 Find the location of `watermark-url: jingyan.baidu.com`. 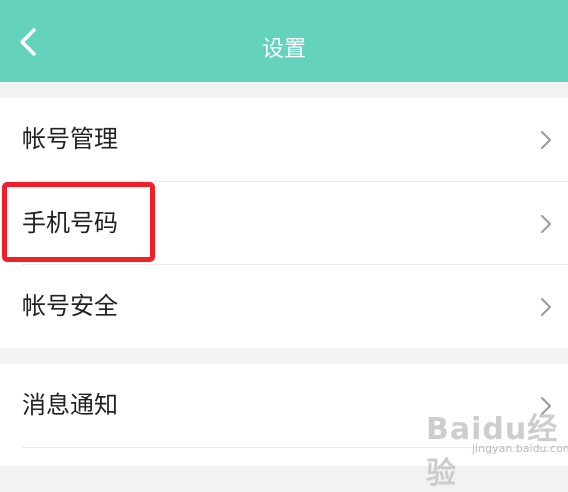

watermark-url: jingyan.baidu.com is located at coordinates (520, 448).